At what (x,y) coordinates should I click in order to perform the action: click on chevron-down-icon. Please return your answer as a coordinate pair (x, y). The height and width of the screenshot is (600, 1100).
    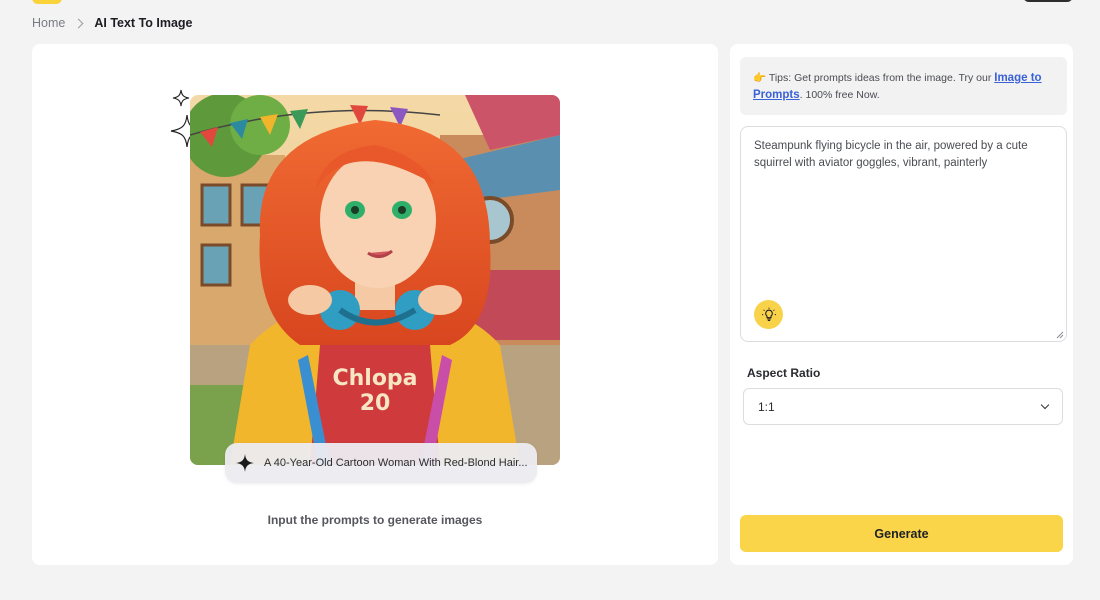
    Looking at the image, I should click on (1045, 405).